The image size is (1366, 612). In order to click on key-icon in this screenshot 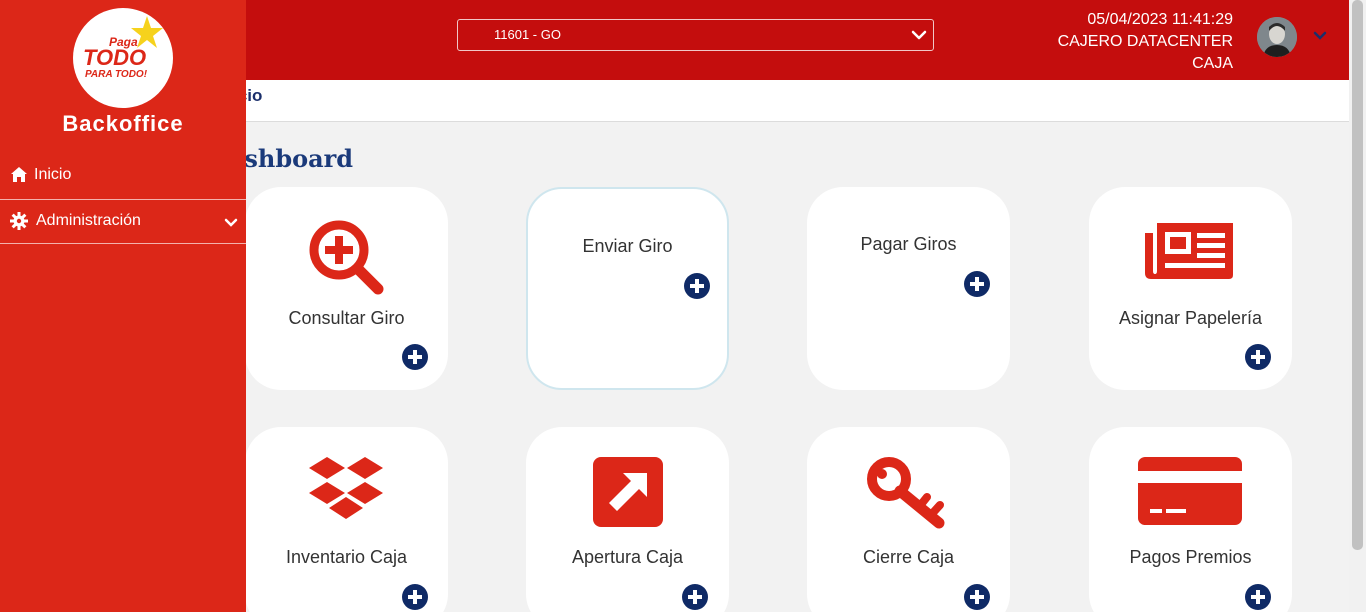, I will do `click(906, 493)`.